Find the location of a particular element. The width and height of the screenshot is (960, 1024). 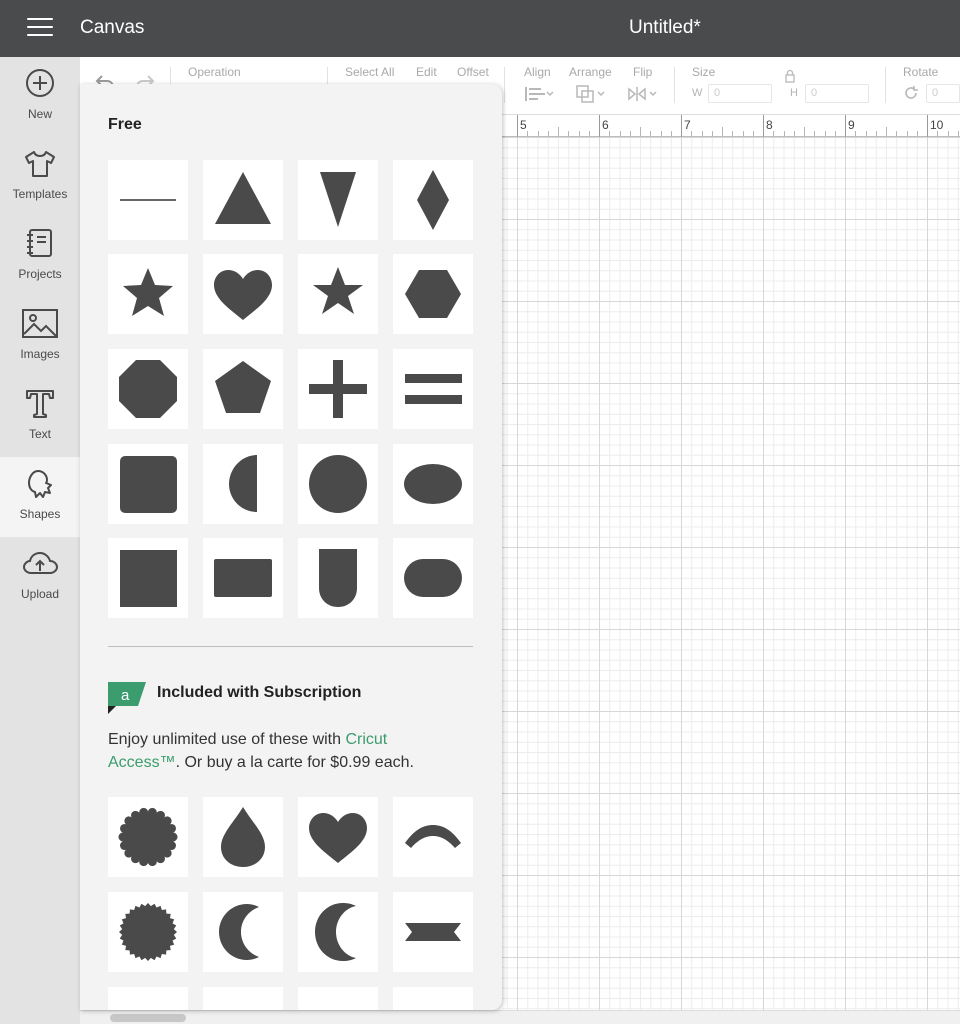

shape-tile-oval is located at coordinates (433, 484).